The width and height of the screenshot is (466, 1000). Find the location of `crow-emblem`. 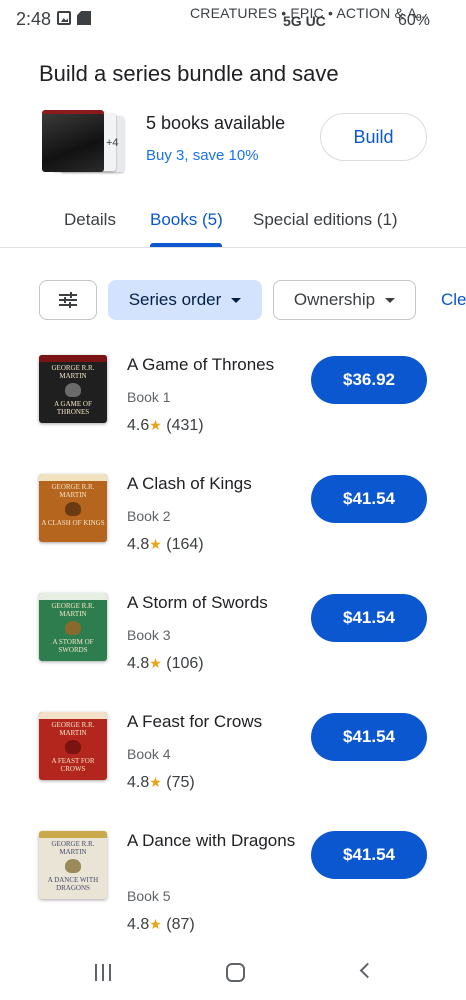

crow-emblem is located at coordinates (73, 747).